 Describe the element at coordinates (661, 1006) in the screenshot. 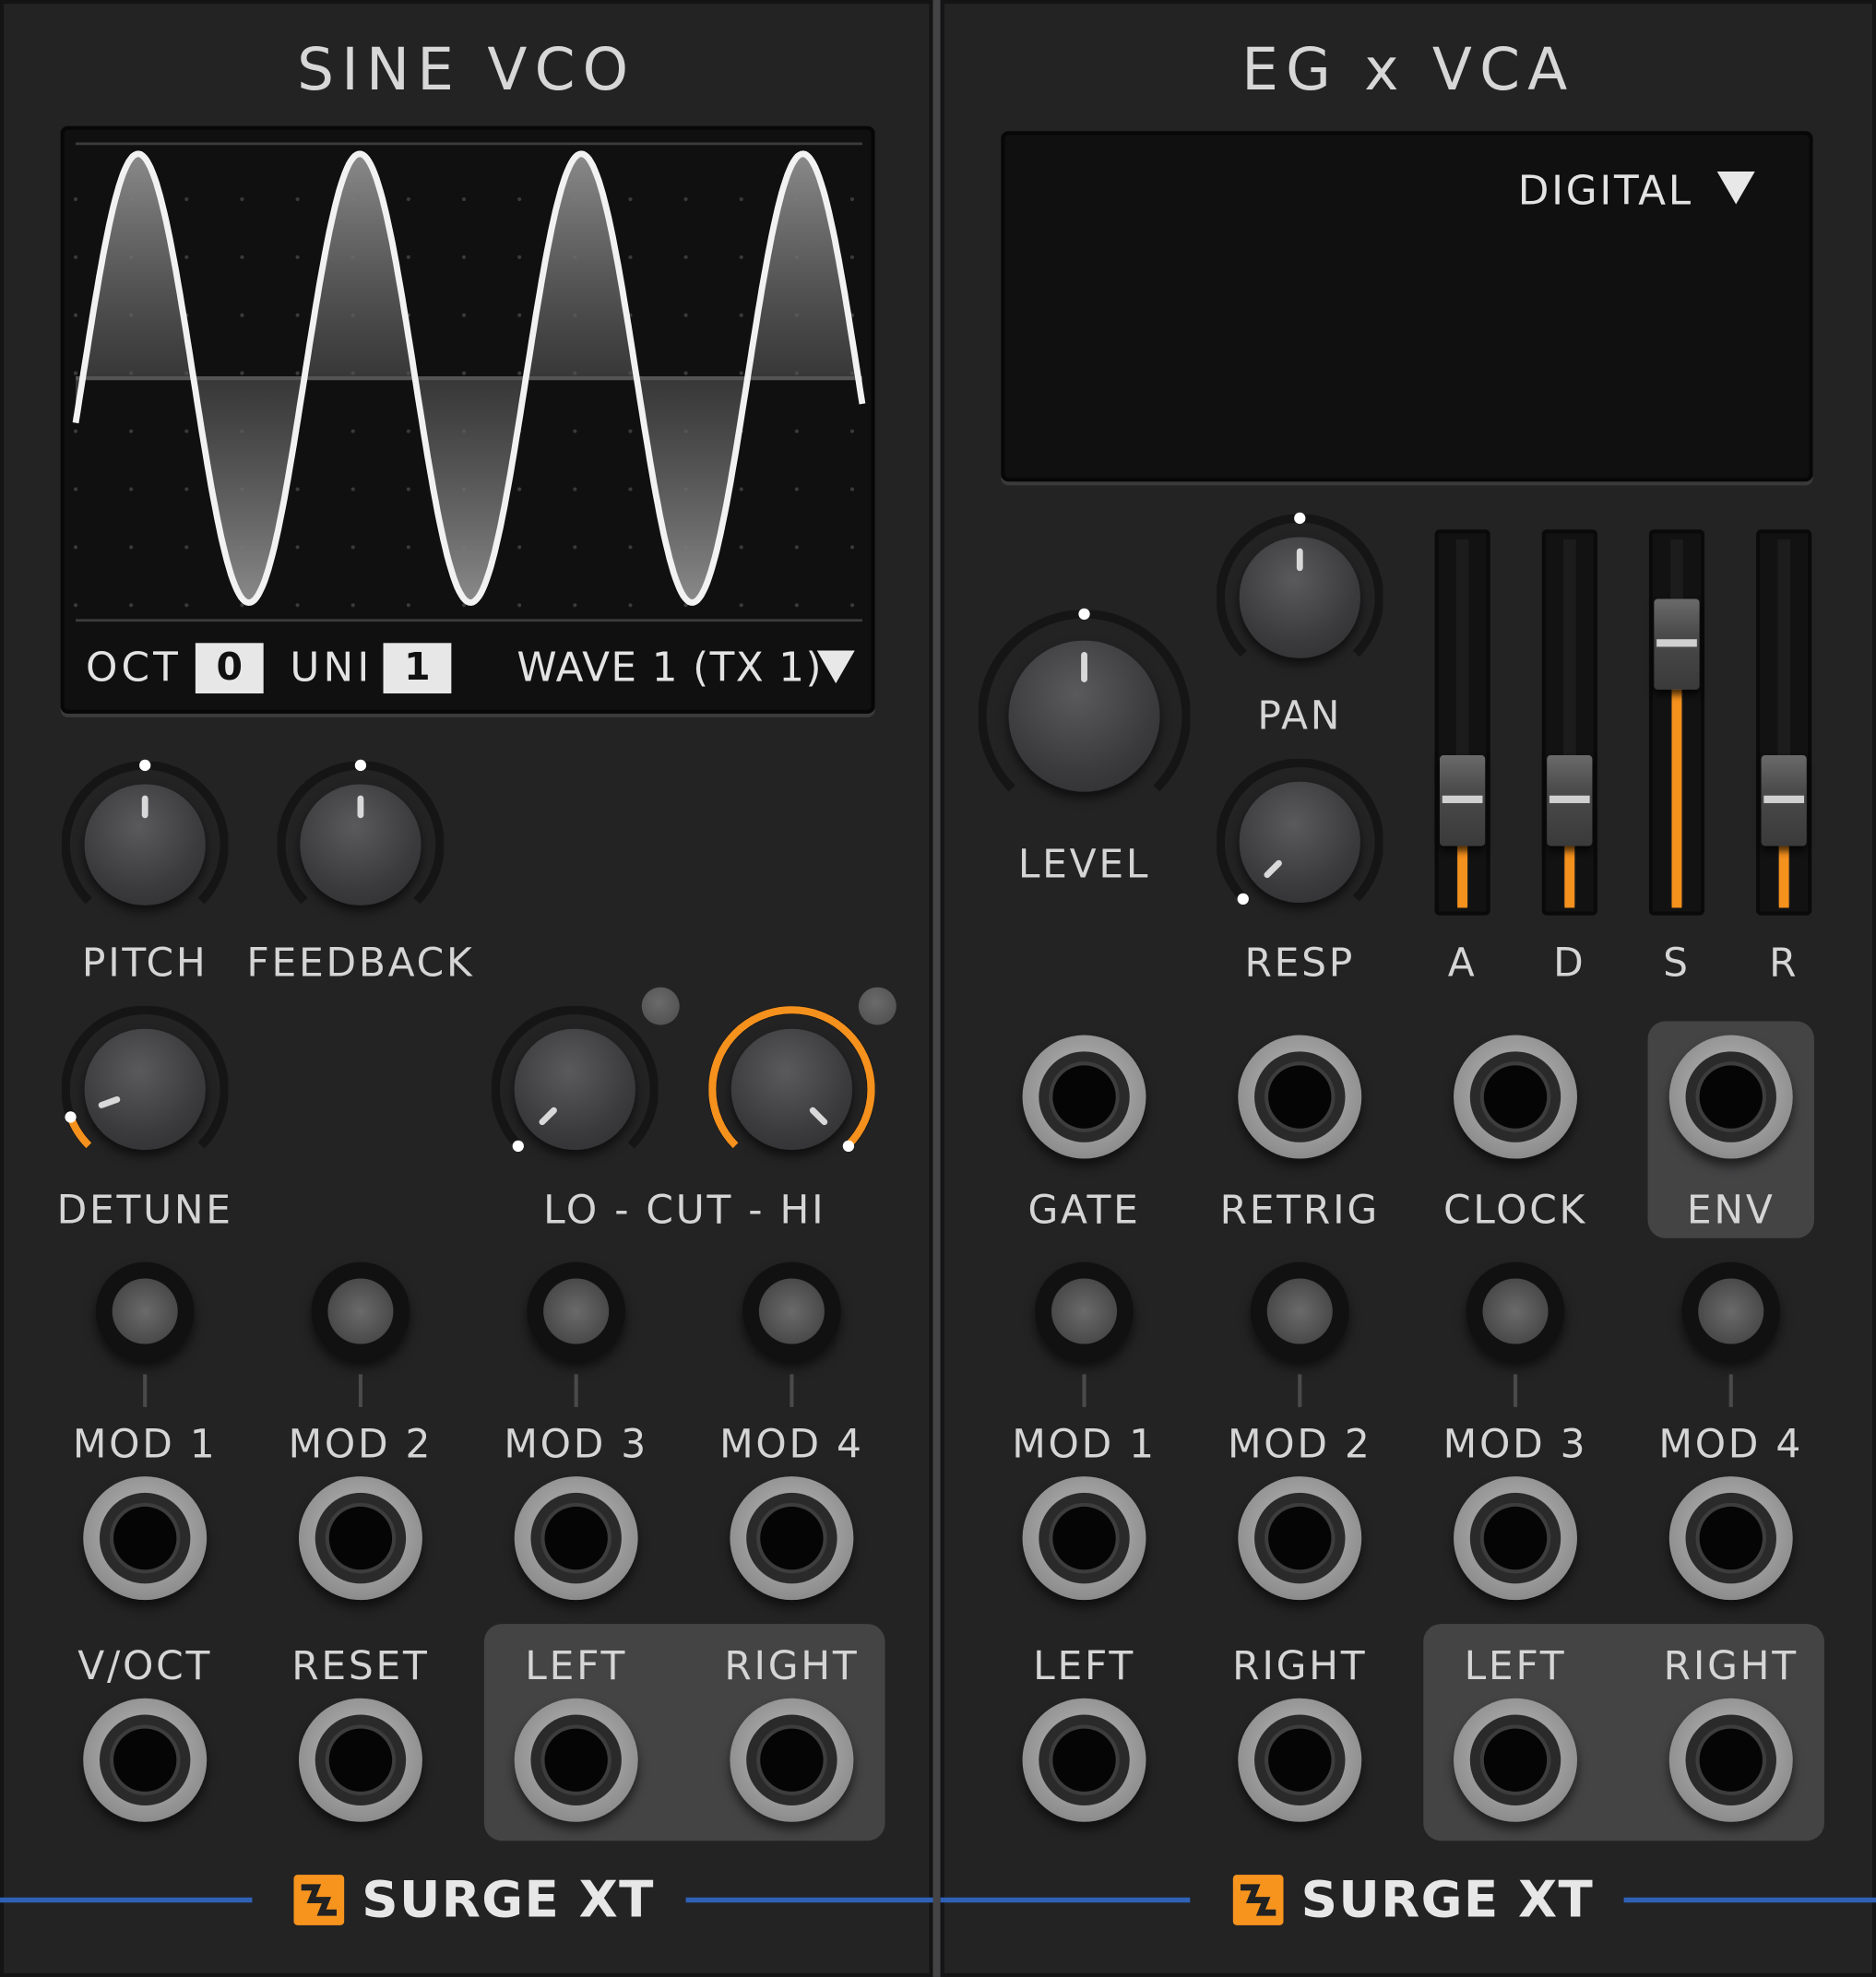

I see `lo-cut-enable-button` at that location.